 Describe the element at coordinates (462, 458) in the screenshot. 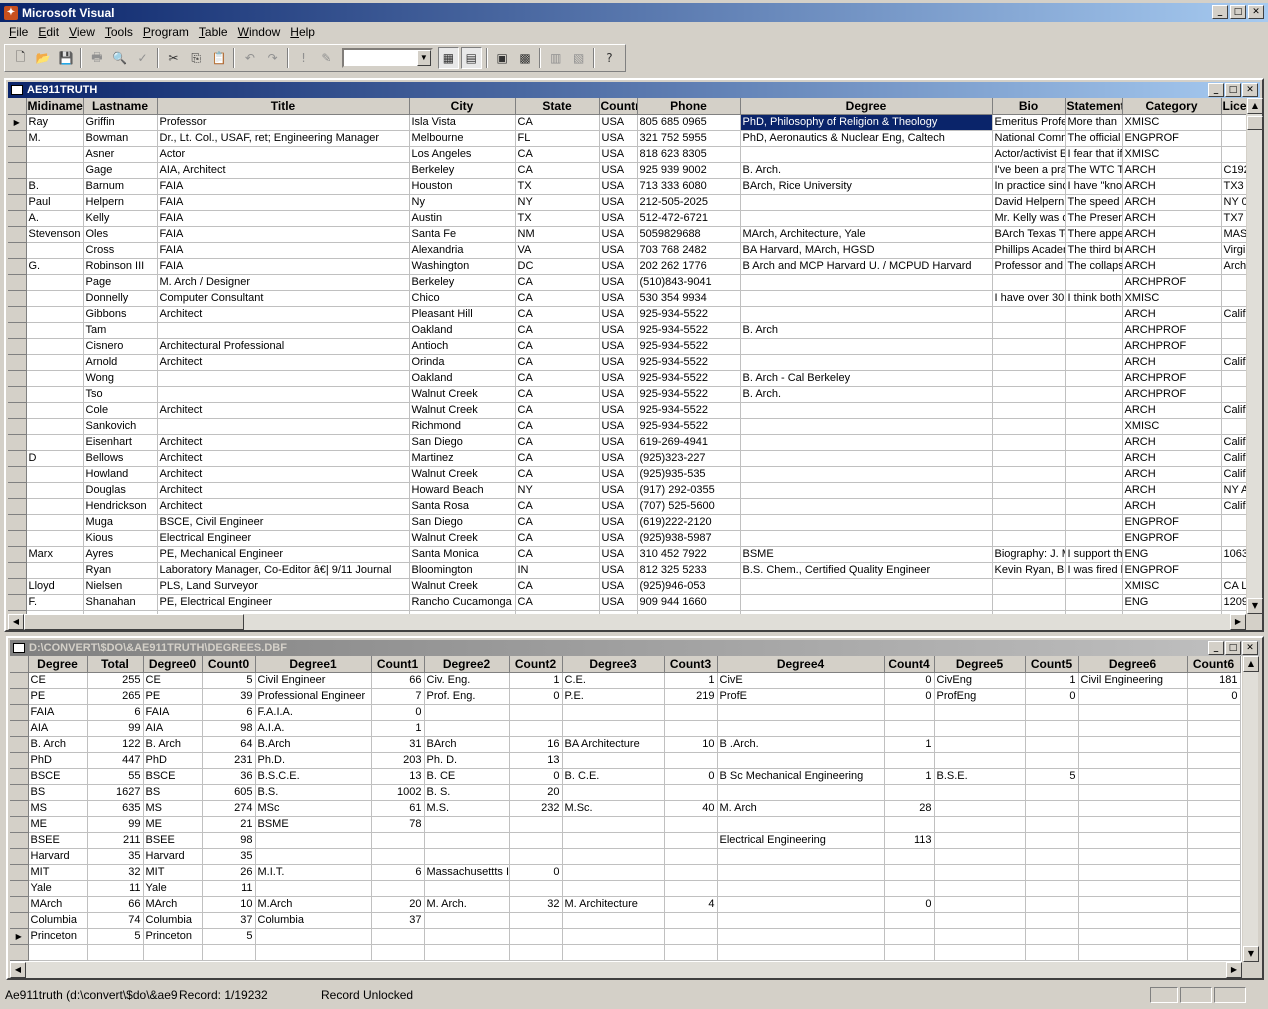

I see `cell-city: Martinez` at that location.